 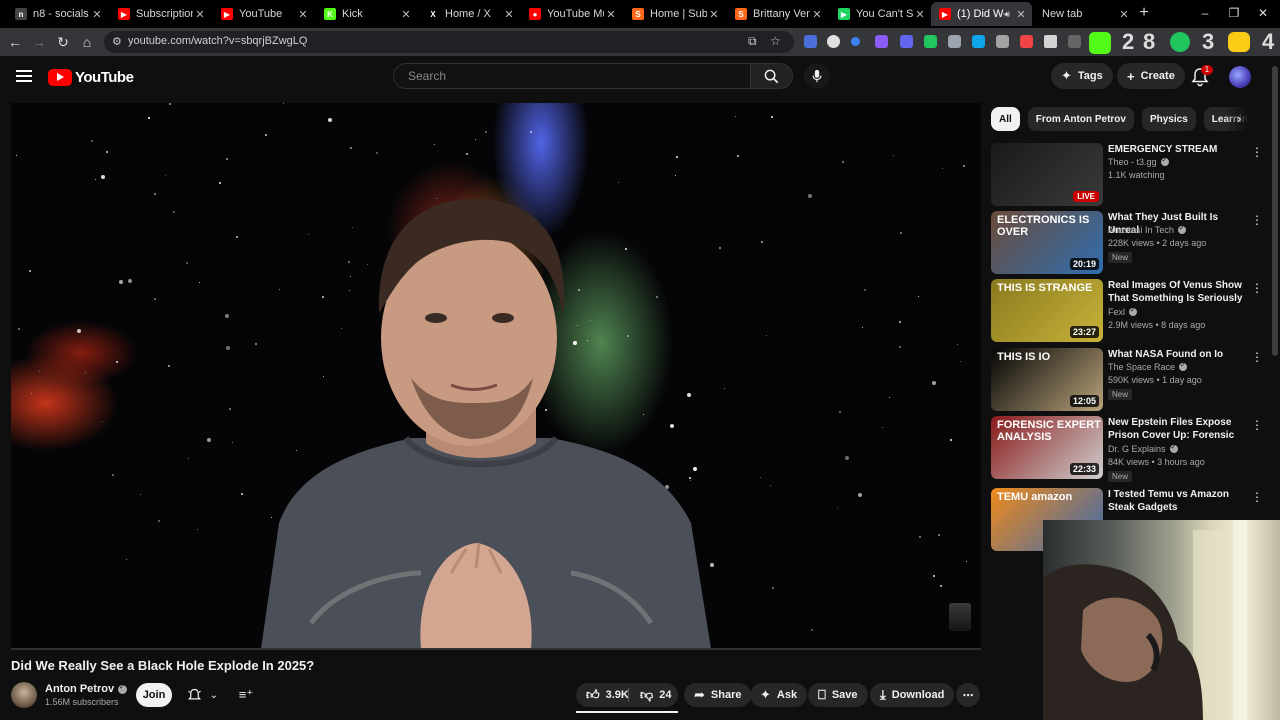 What do you see at coordinates (779, 695) in the screenshot?
I see `ask-button: ✦ Ask` at bounding box center [779, 695].